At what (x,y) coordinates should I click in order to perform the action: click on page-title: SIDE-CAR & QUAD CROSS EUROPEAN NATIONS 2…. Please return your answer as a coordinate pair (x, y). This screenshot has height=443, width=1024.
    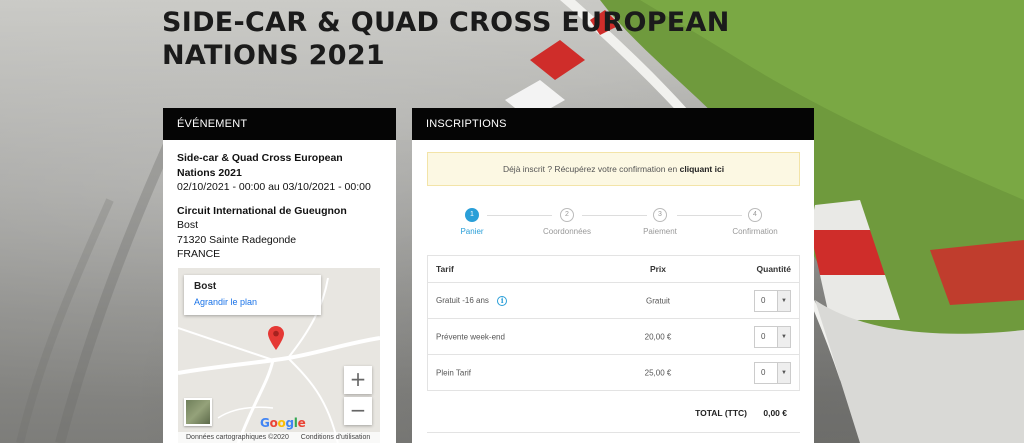
    Looking at the image, I should click on (446, 39).